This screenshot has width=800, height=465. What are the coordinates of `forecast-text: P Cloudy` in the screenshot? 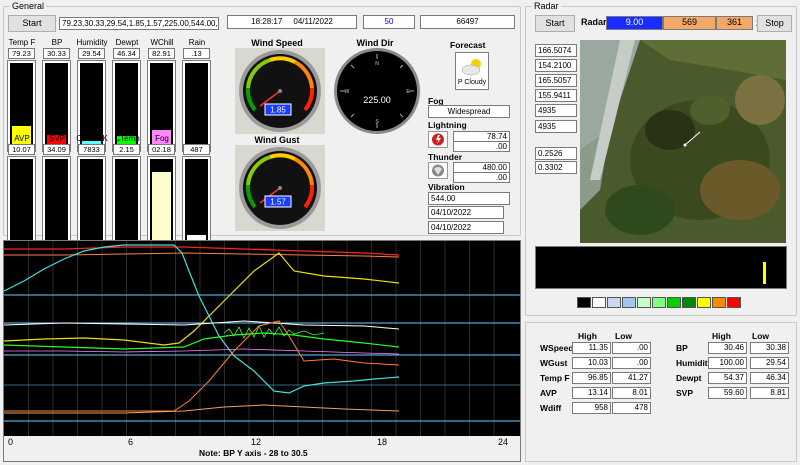 It's located at (472, 82).